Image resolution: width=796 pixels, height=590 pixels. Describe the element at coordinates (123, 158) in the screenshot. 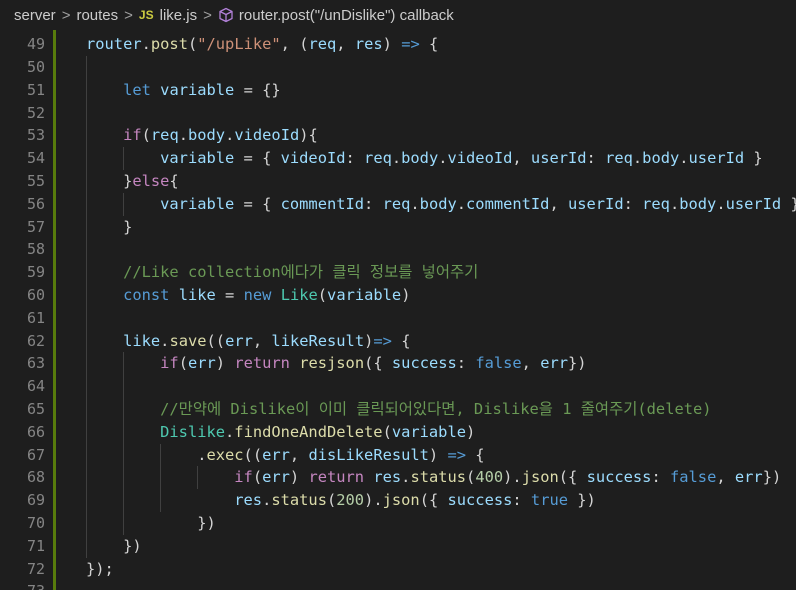

I see `indent-guide` at that location.